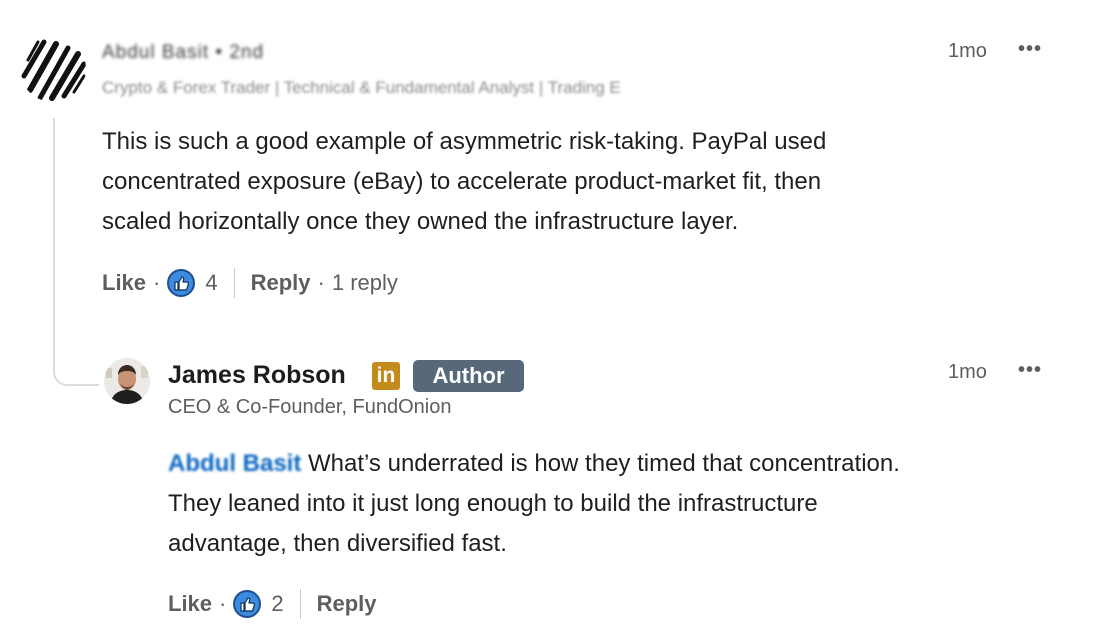  What do you see at coordinates (967, 51) in the screenshot?
I see `comment-timestamp: 1mo` at bounding box center [967, 51].